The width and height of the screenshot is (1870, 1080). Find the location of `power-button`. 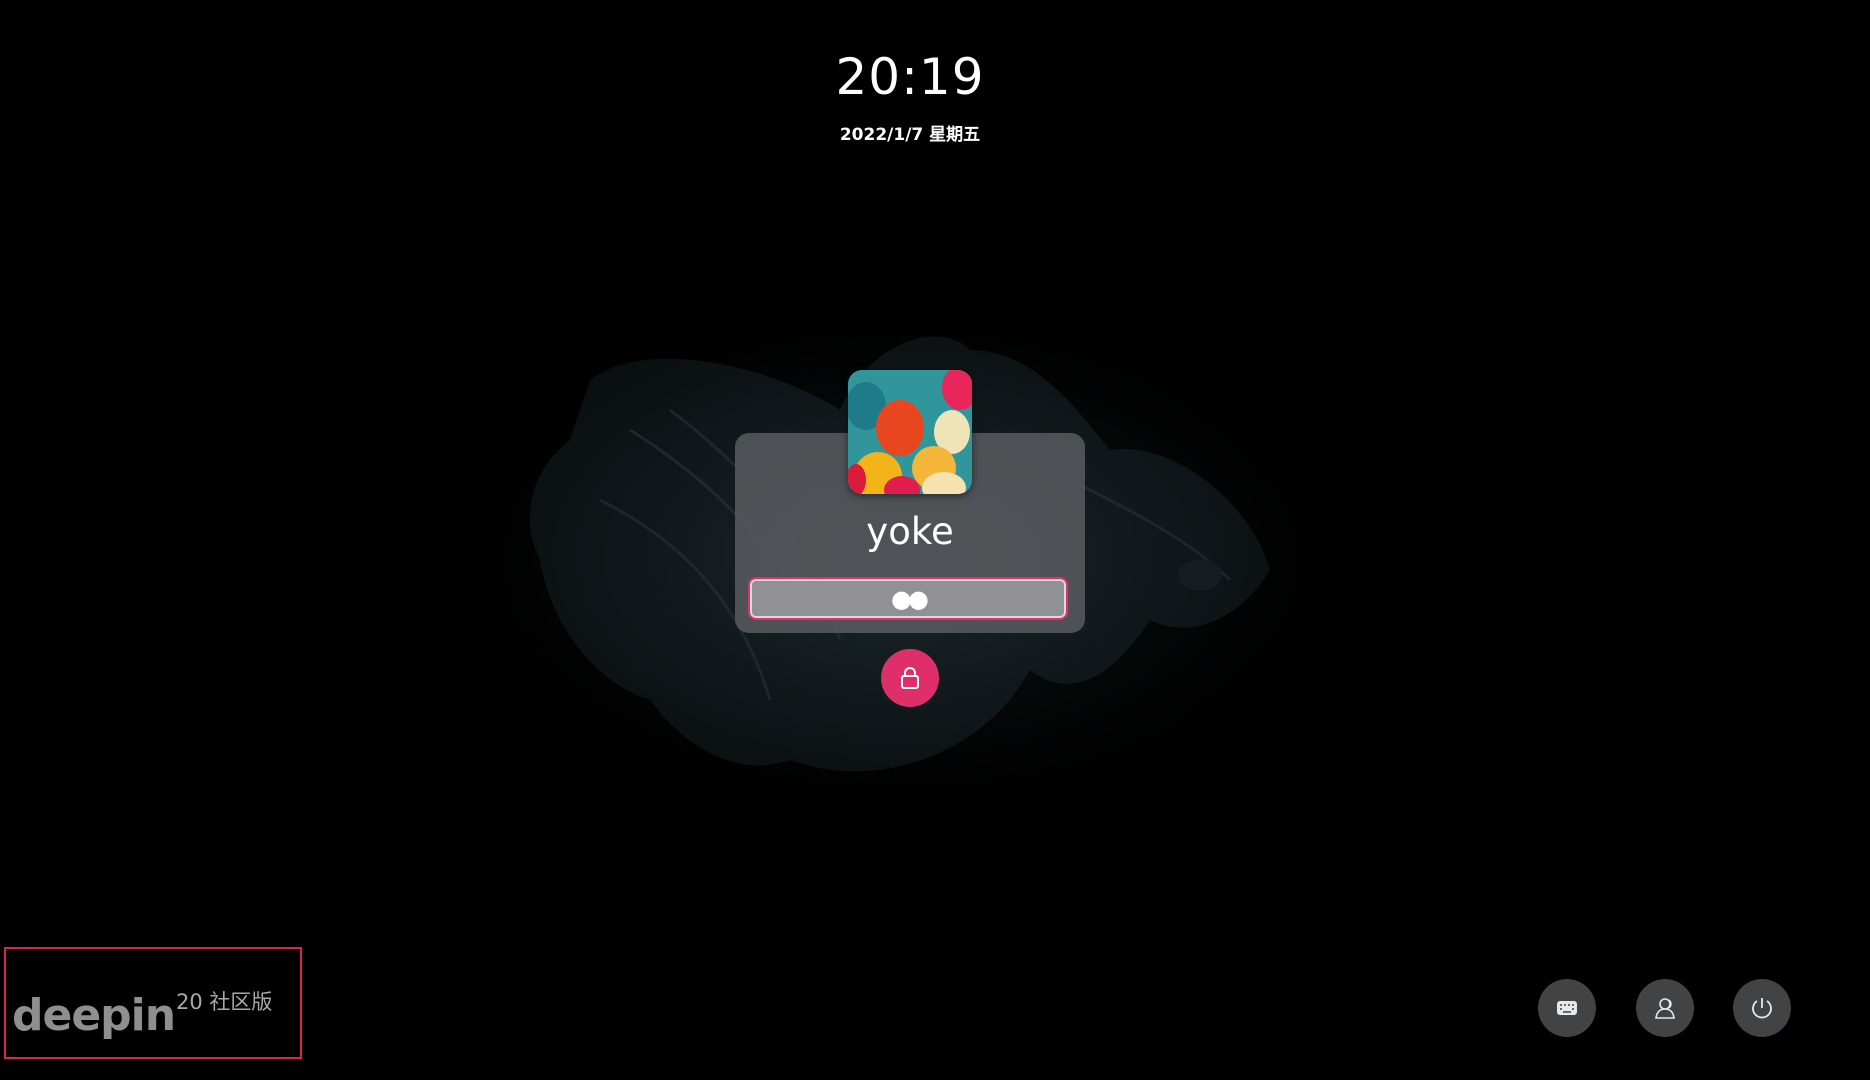

power-button is located at coordinates (1762, 1008).